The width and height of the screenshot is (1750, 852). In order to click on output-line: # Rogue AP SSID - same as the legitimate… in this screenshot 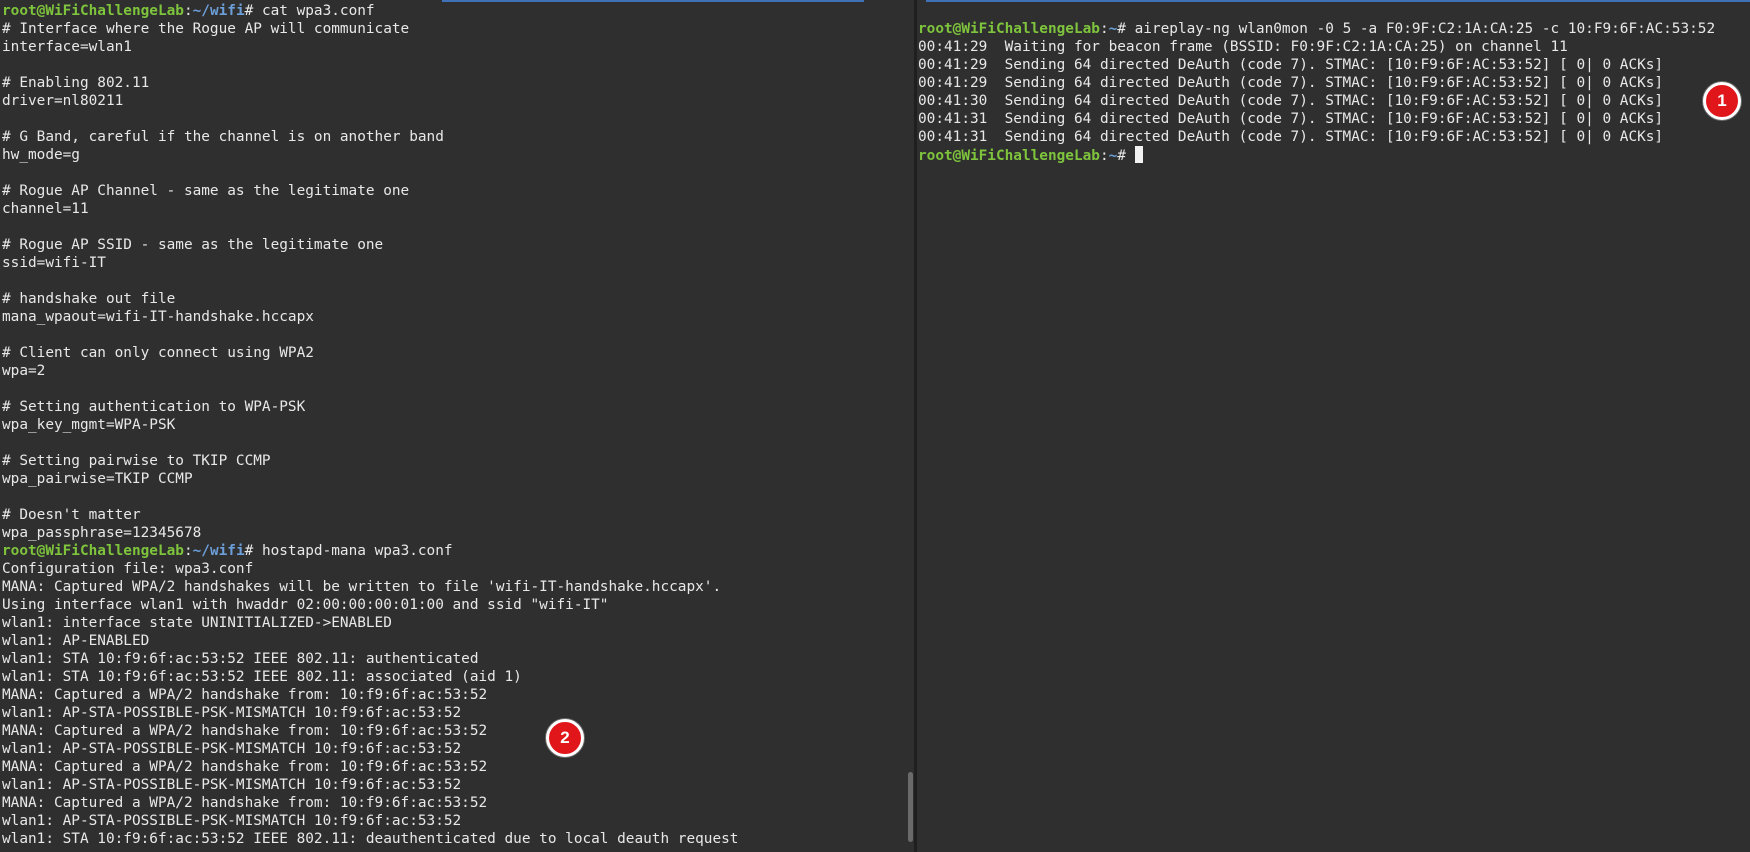, I will do `click(193, 245)`.